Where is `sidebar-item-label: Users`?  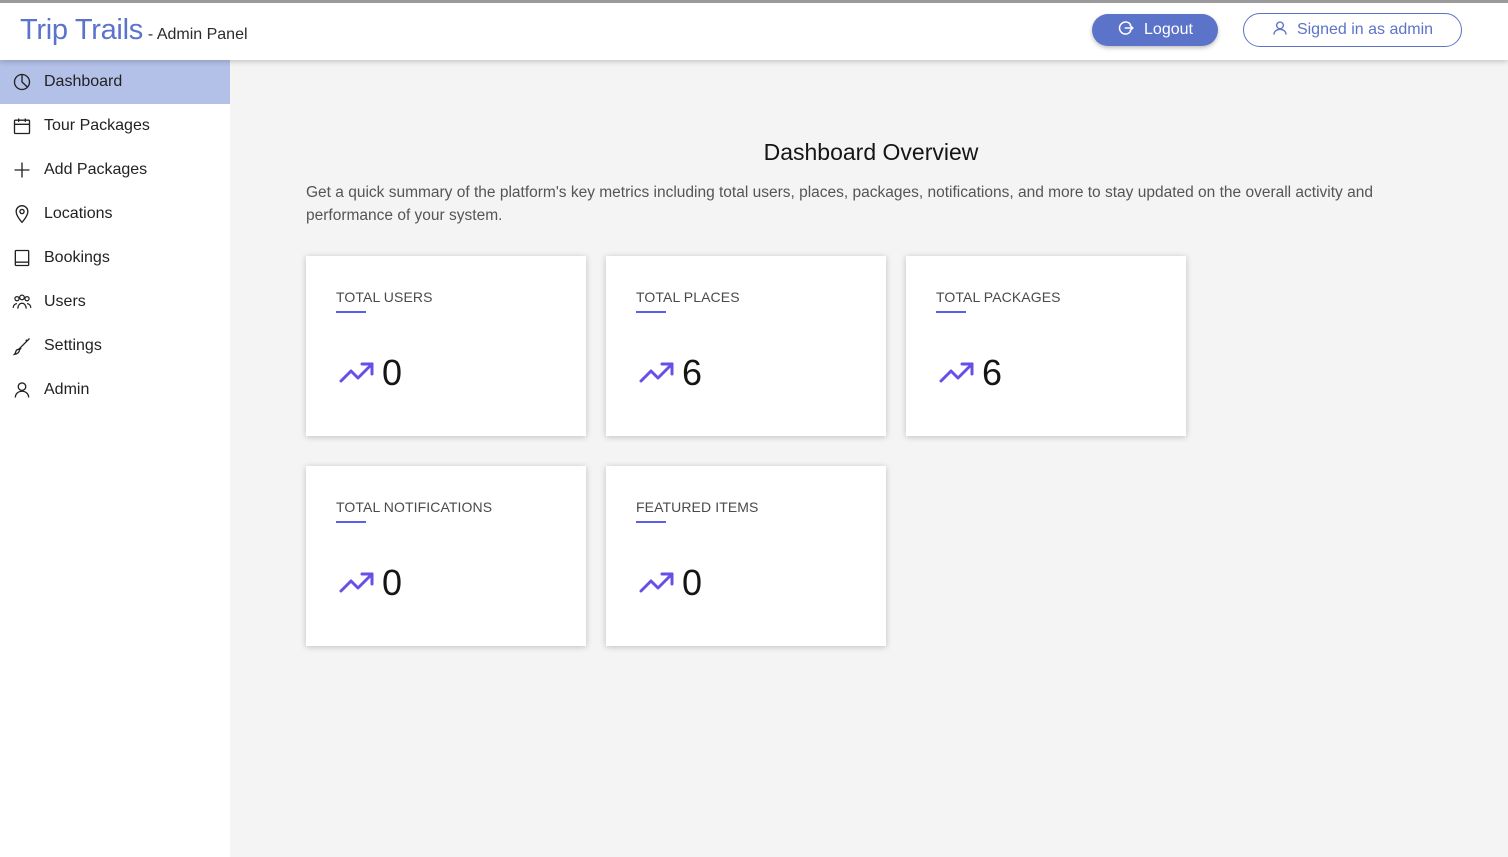 sidebar-item-label: Users is located at coordinates (65, 301).